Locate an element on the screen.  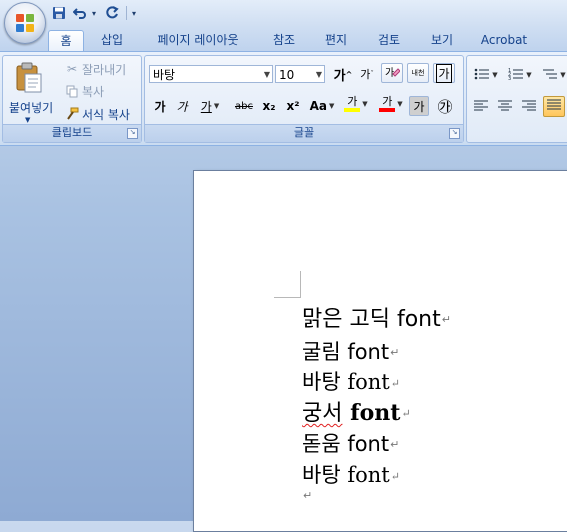
redo-icon is located at coordinates (112, 13).